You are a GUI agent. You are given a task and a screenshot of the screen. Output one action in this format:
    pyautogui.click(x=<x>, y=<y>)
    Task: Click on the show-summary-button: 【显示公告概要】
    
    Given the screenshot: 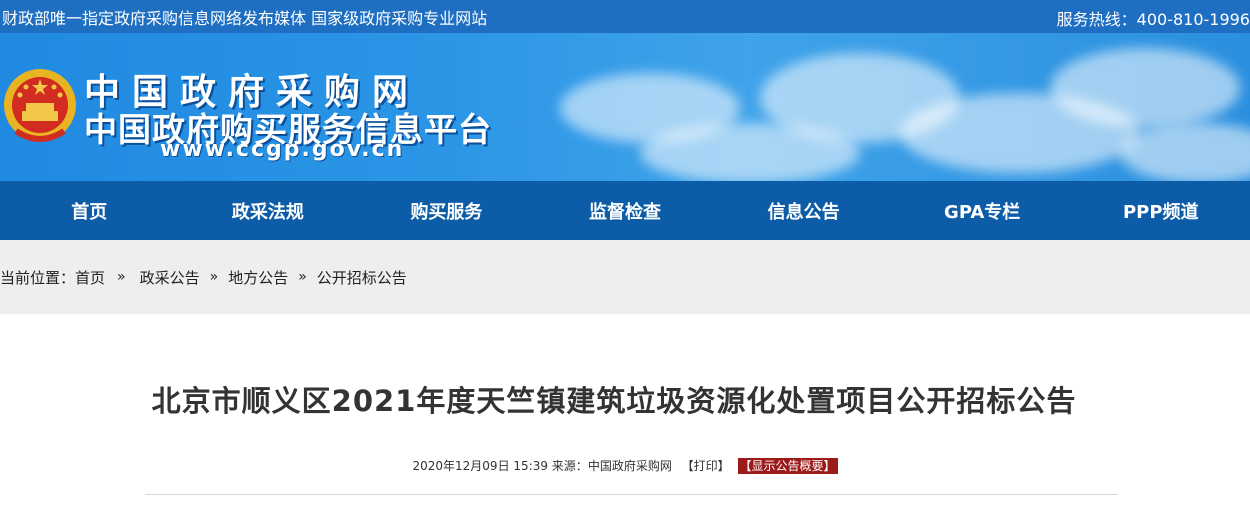 What is the action you would take?
    pyautogui.click(x=787, y=466)
    